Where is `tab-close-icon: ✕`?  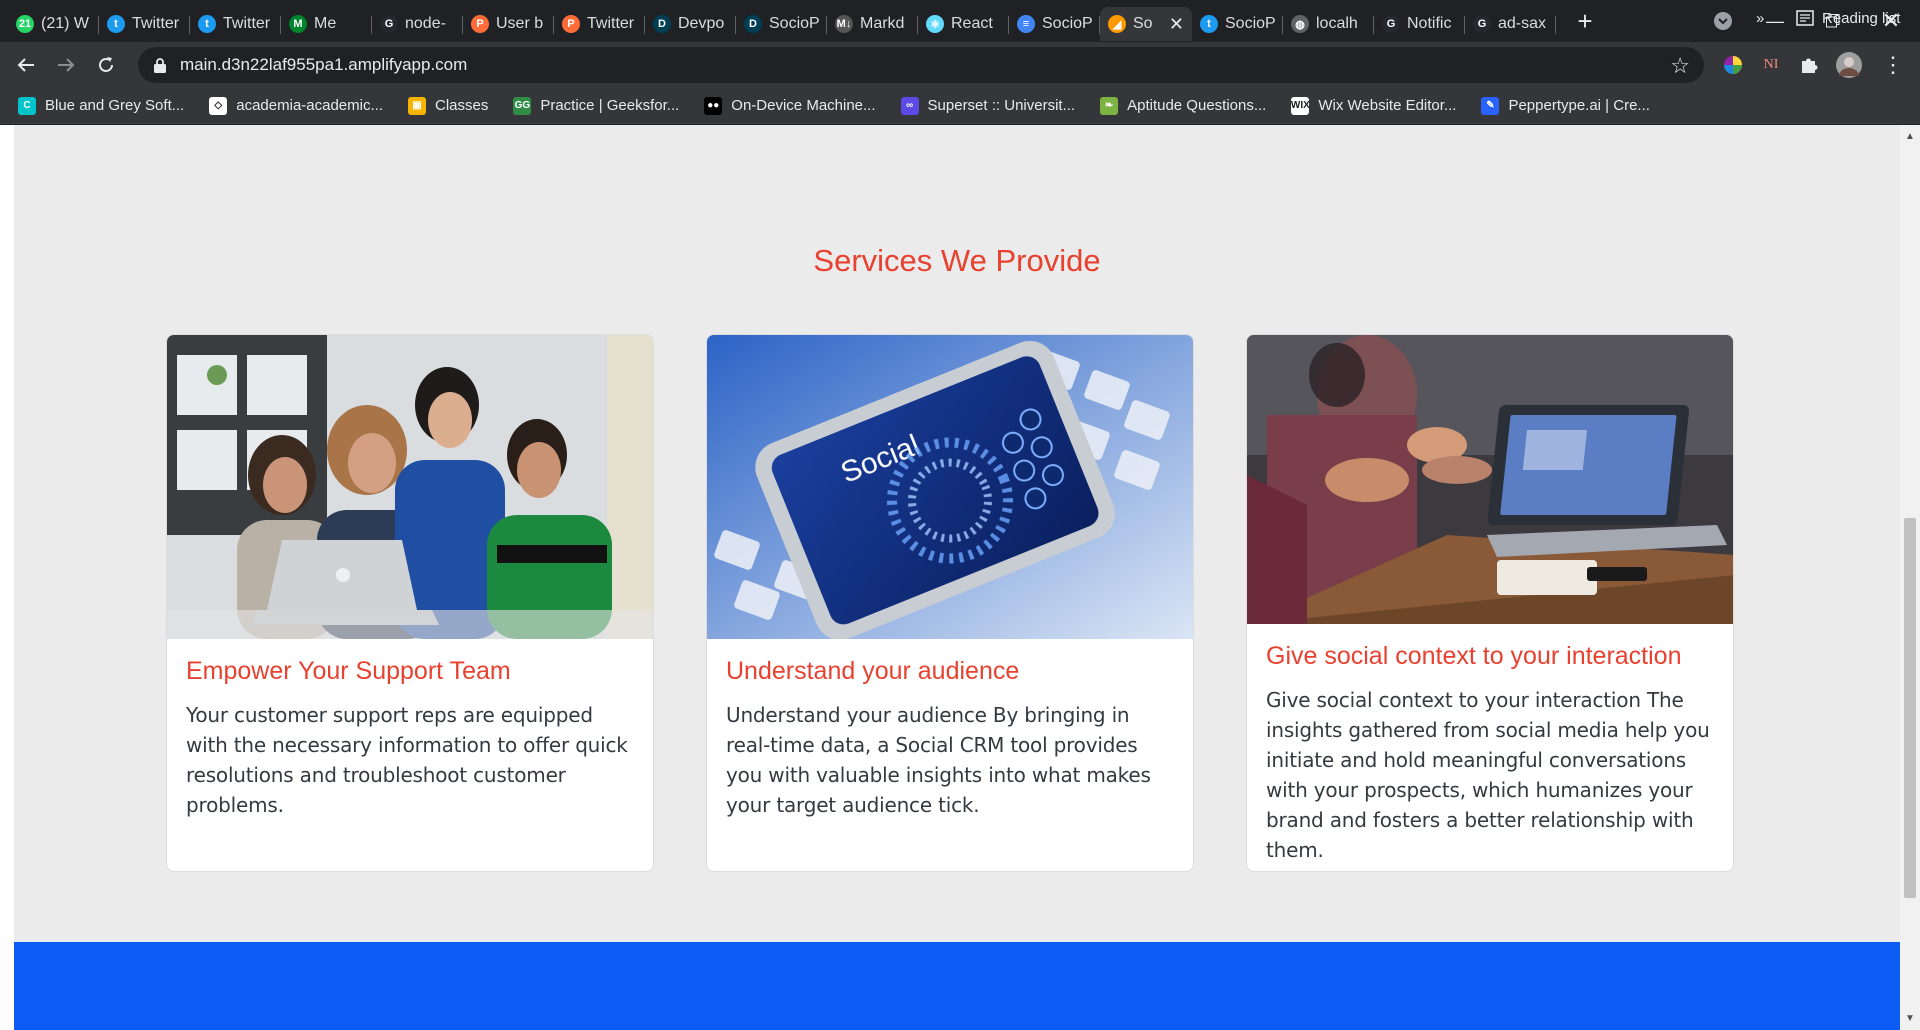
tab-close-icon: ✕ is located at coordinates (1176, 24).